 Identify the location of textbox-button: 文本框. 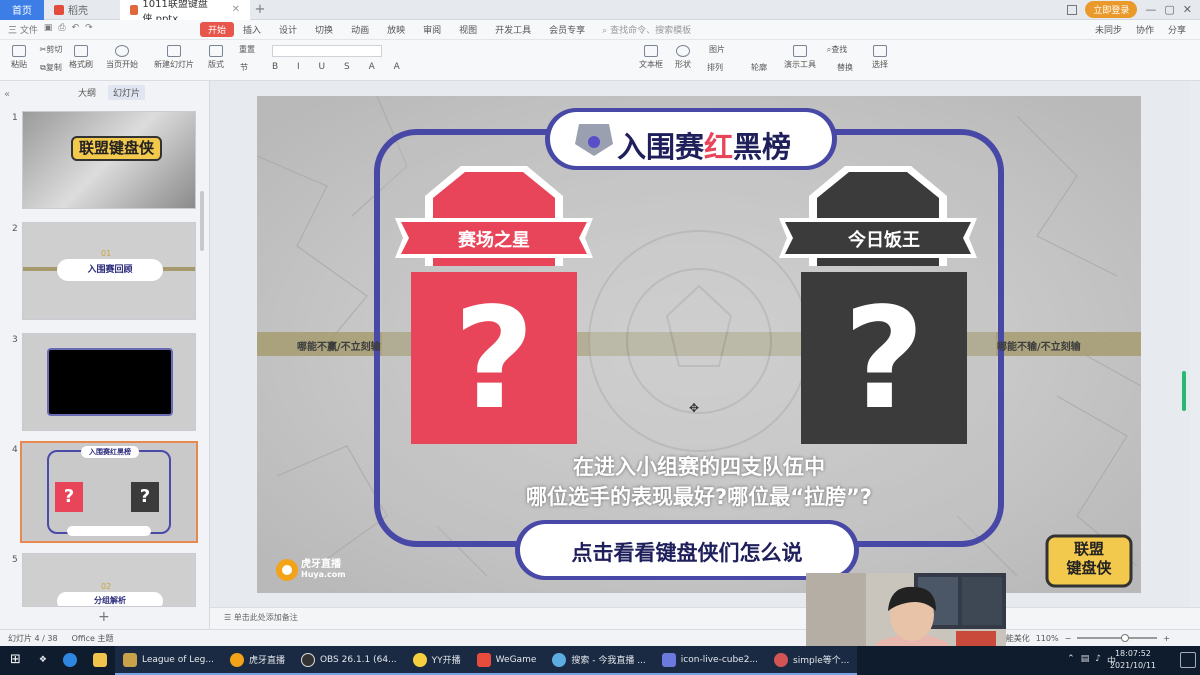
(651, 57).